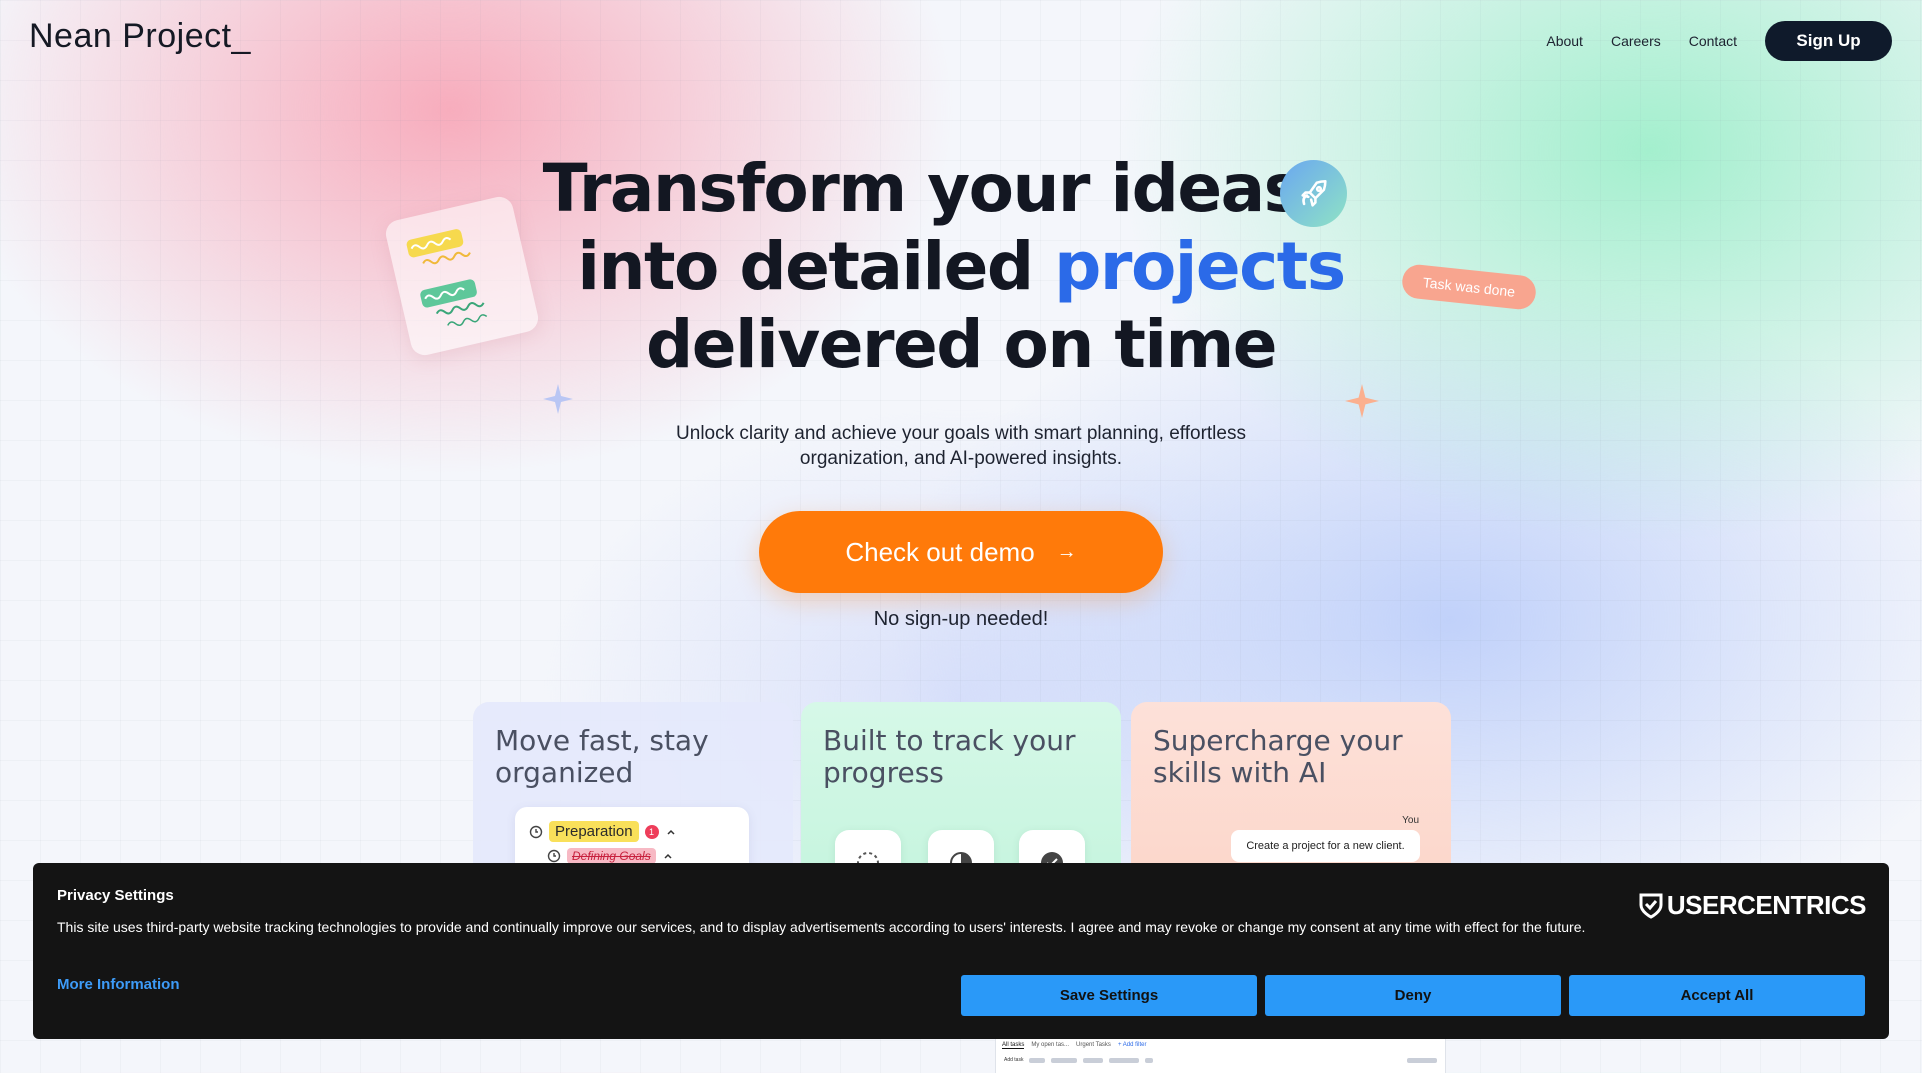 The image size is (1922, 1073). What do you see at coordinates (1766, 905) in the screenshot?
I see `usercentrics-wordmark: USERCENTRICS` at bounding box center [1766, 905].